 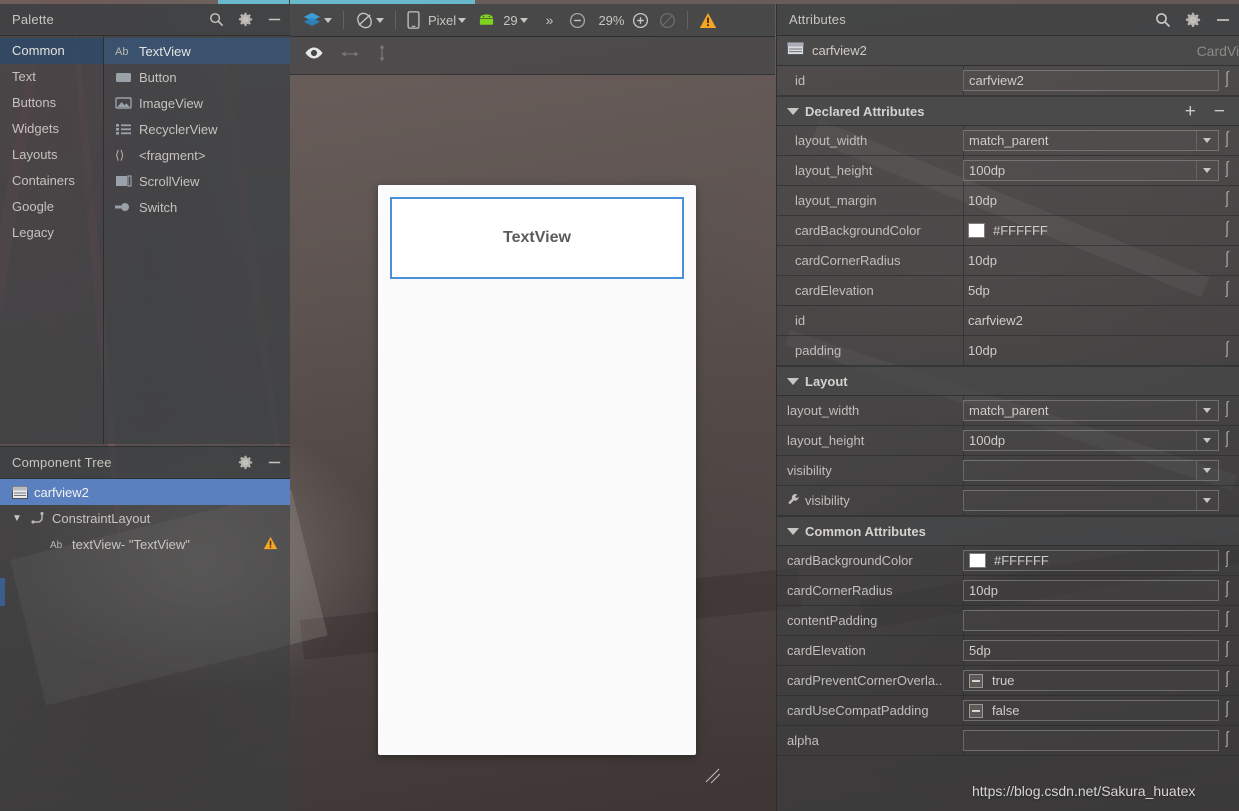 What do you see at coordinates (1091, 620) in the screenshot?
I see `content-padding-input` at bounding box center [1091, 620].